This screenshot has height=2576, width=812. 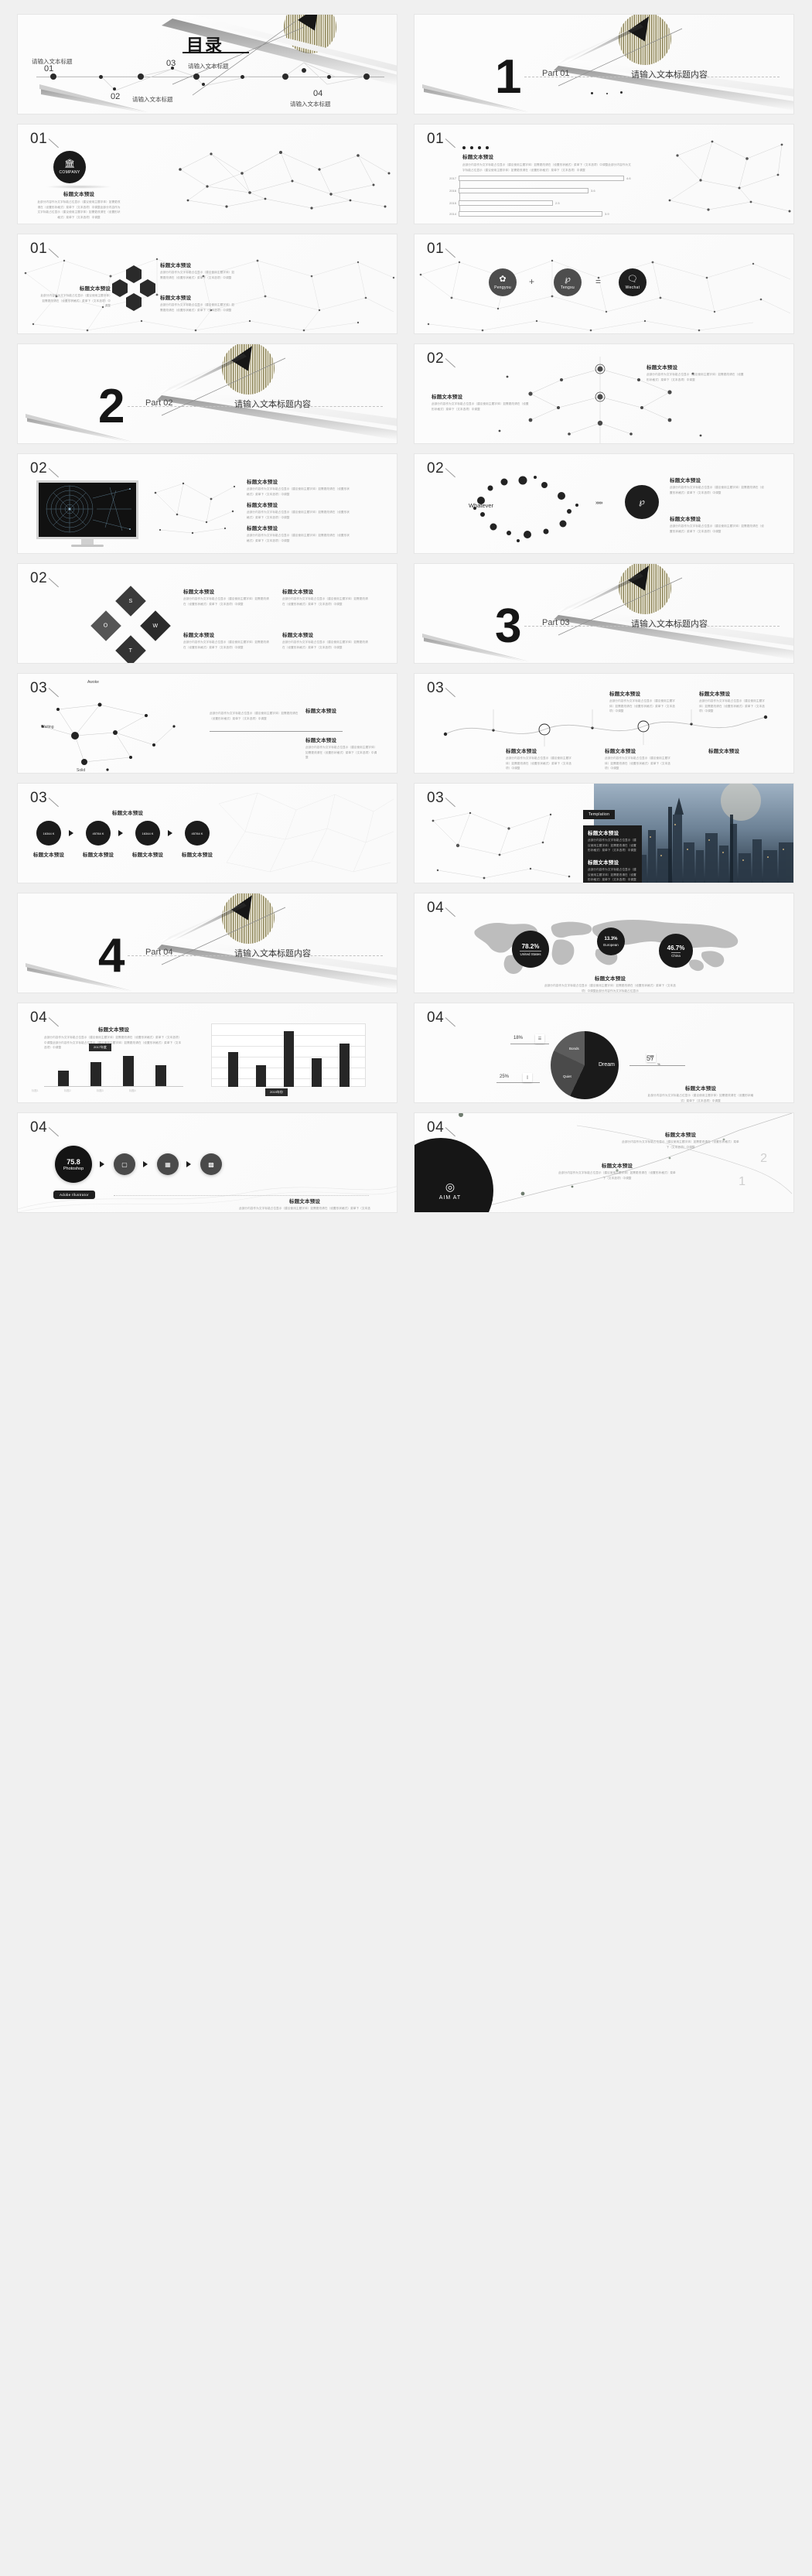 What do you see at coordinates (475, 147) in the screenshot?
I see `bullet-dots` at bounding box center [475, 147].